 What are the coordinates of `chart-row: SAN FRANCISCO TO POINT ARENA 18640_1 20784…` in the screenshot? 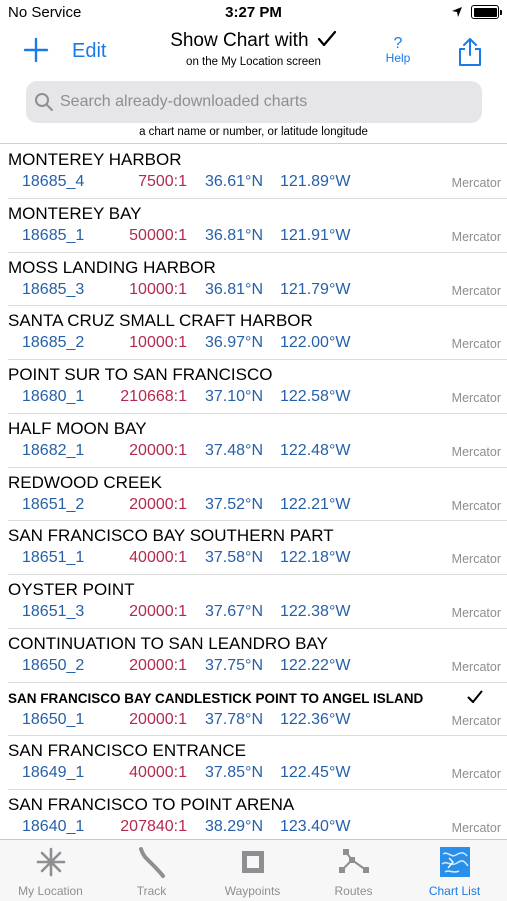 It's located at (253, 816).